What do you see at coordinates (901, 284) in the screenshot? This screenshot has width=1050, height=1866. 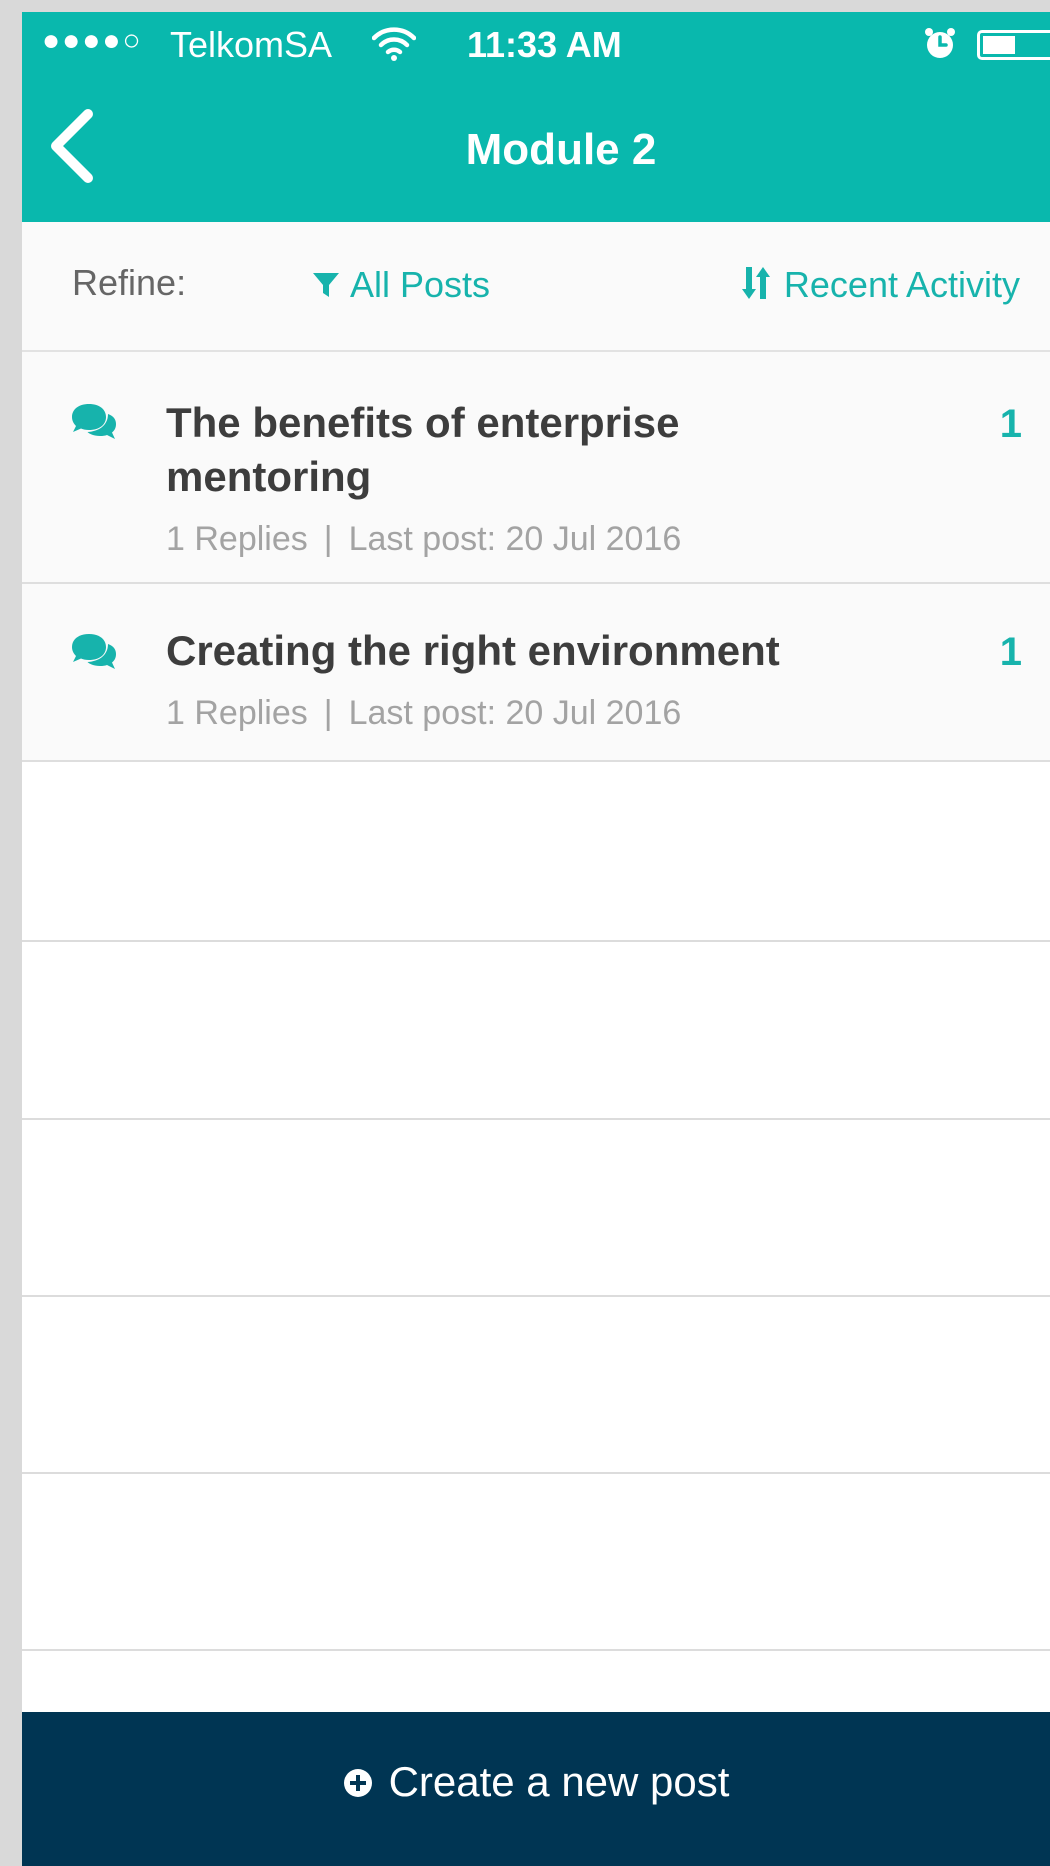 I see `sort-label: Recent Activity` at bounding box center [901, 284].